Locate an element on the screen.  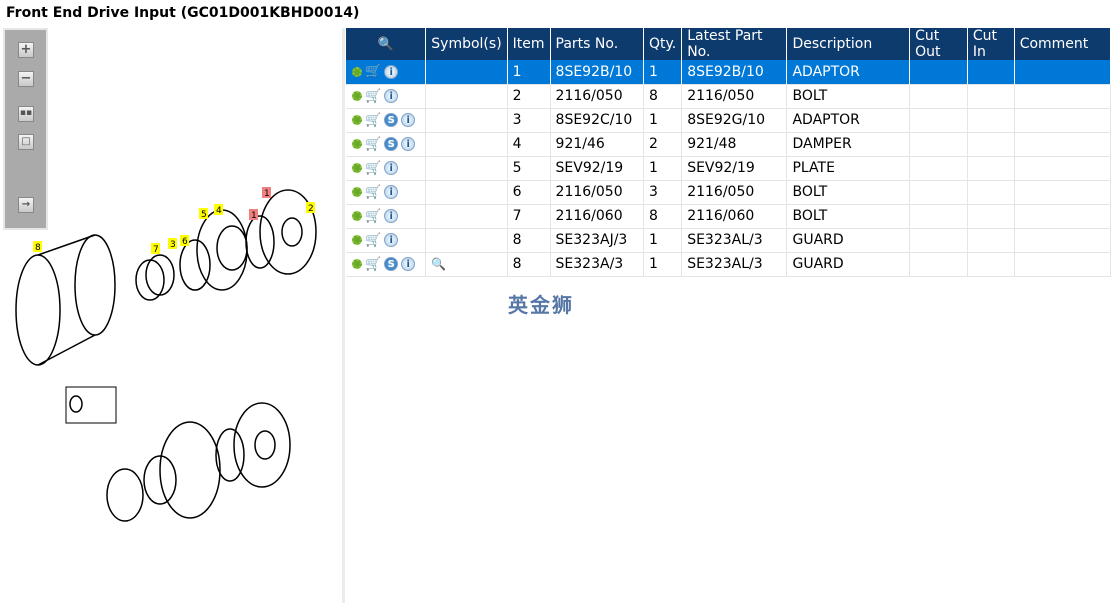
qty-cell: 8 is located at coordinates (663, 96).